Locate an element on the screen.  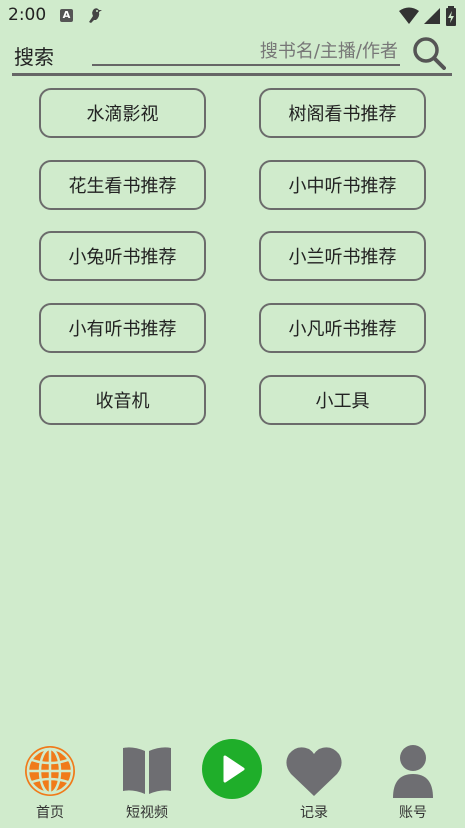
search-icon is located at coordinates (429, 53).